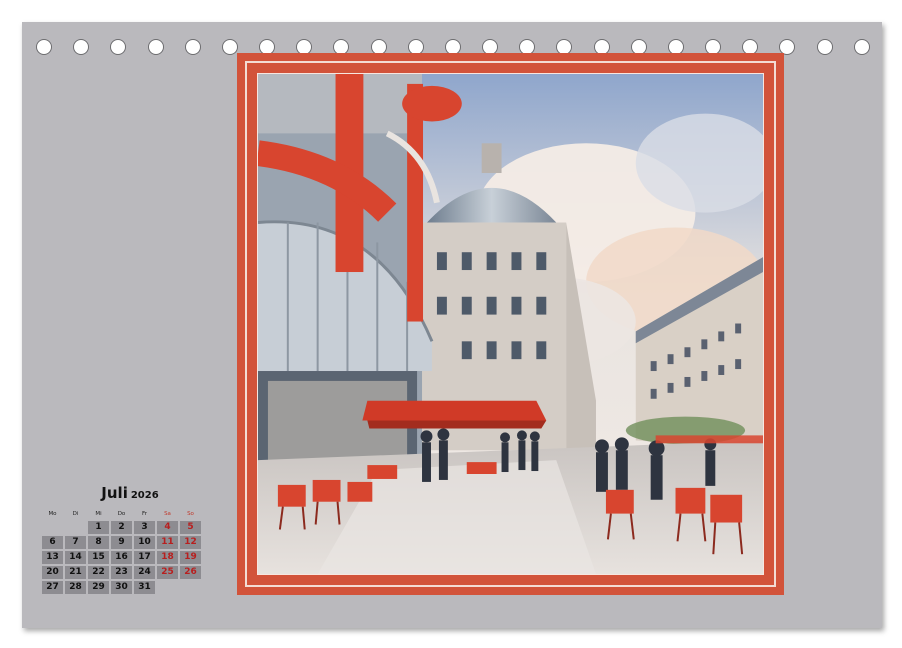 This screenshot has width=902, height=648. What do you see at coordinates (98, 527) in the screenshot?
I see `calendar-day: 1` at bounding box center [98, 527].